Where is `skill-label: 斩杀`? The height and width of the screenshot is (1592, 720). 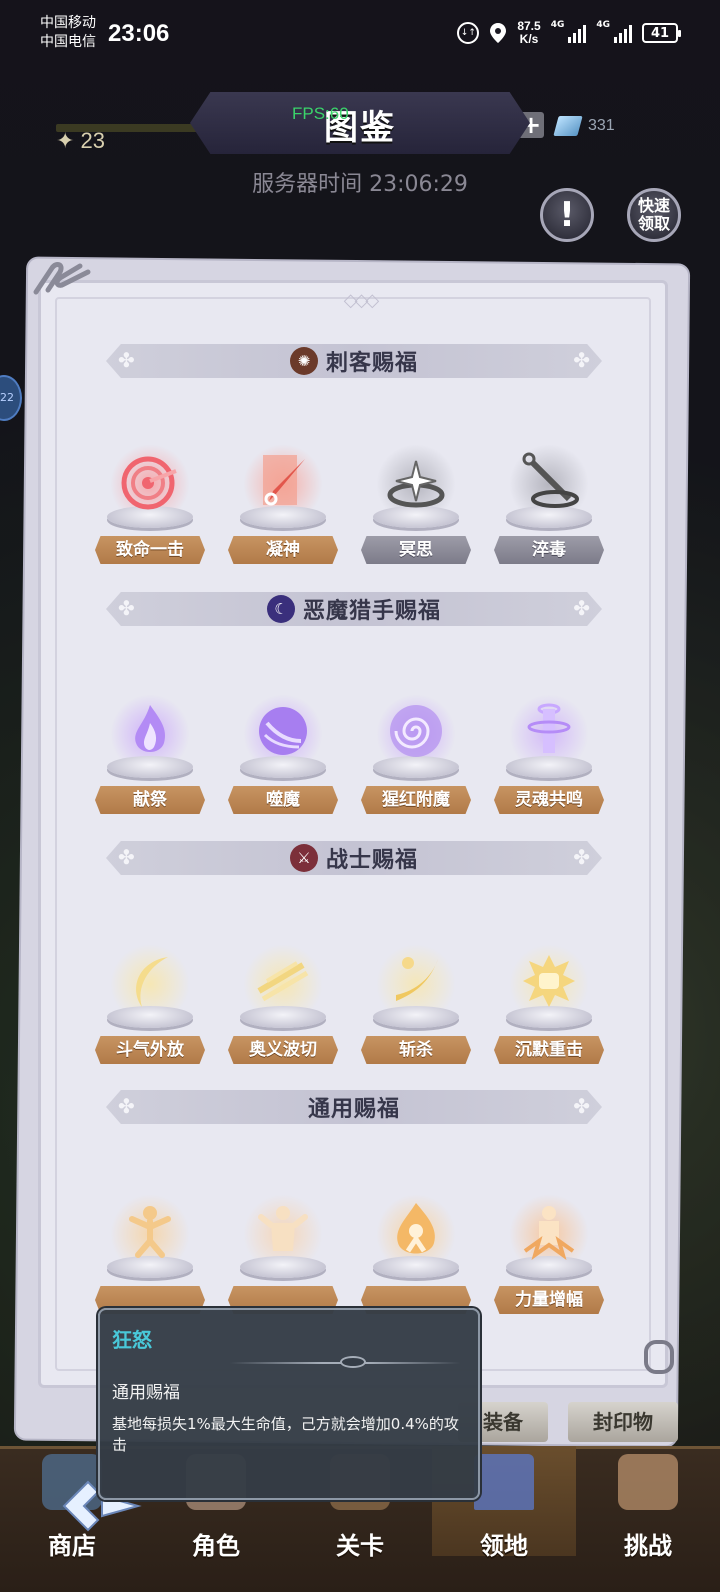
skill-label: 斩杀 is located at coordinates (416, 1050).